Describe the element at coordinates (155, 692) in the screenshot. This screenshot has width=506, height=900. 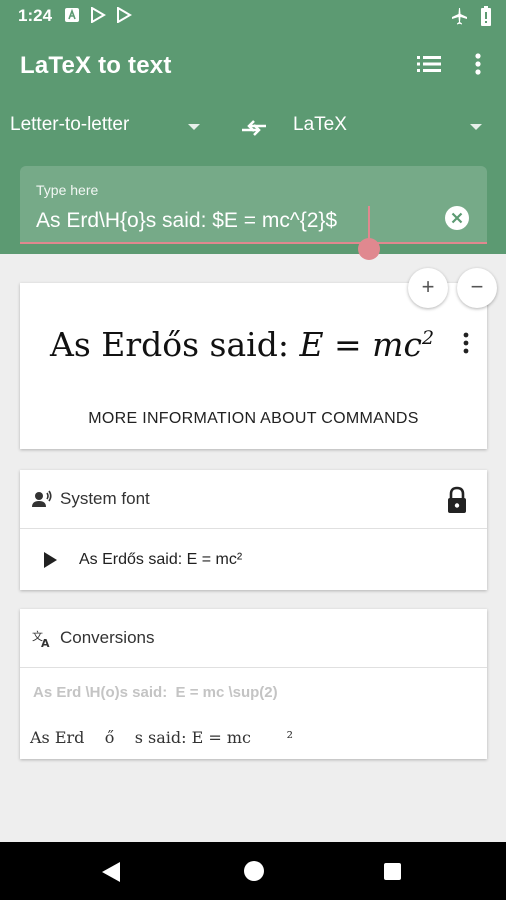
I see `conversion-line: As Erd \H(o)s said: E = mc \sup(2)` at that location.